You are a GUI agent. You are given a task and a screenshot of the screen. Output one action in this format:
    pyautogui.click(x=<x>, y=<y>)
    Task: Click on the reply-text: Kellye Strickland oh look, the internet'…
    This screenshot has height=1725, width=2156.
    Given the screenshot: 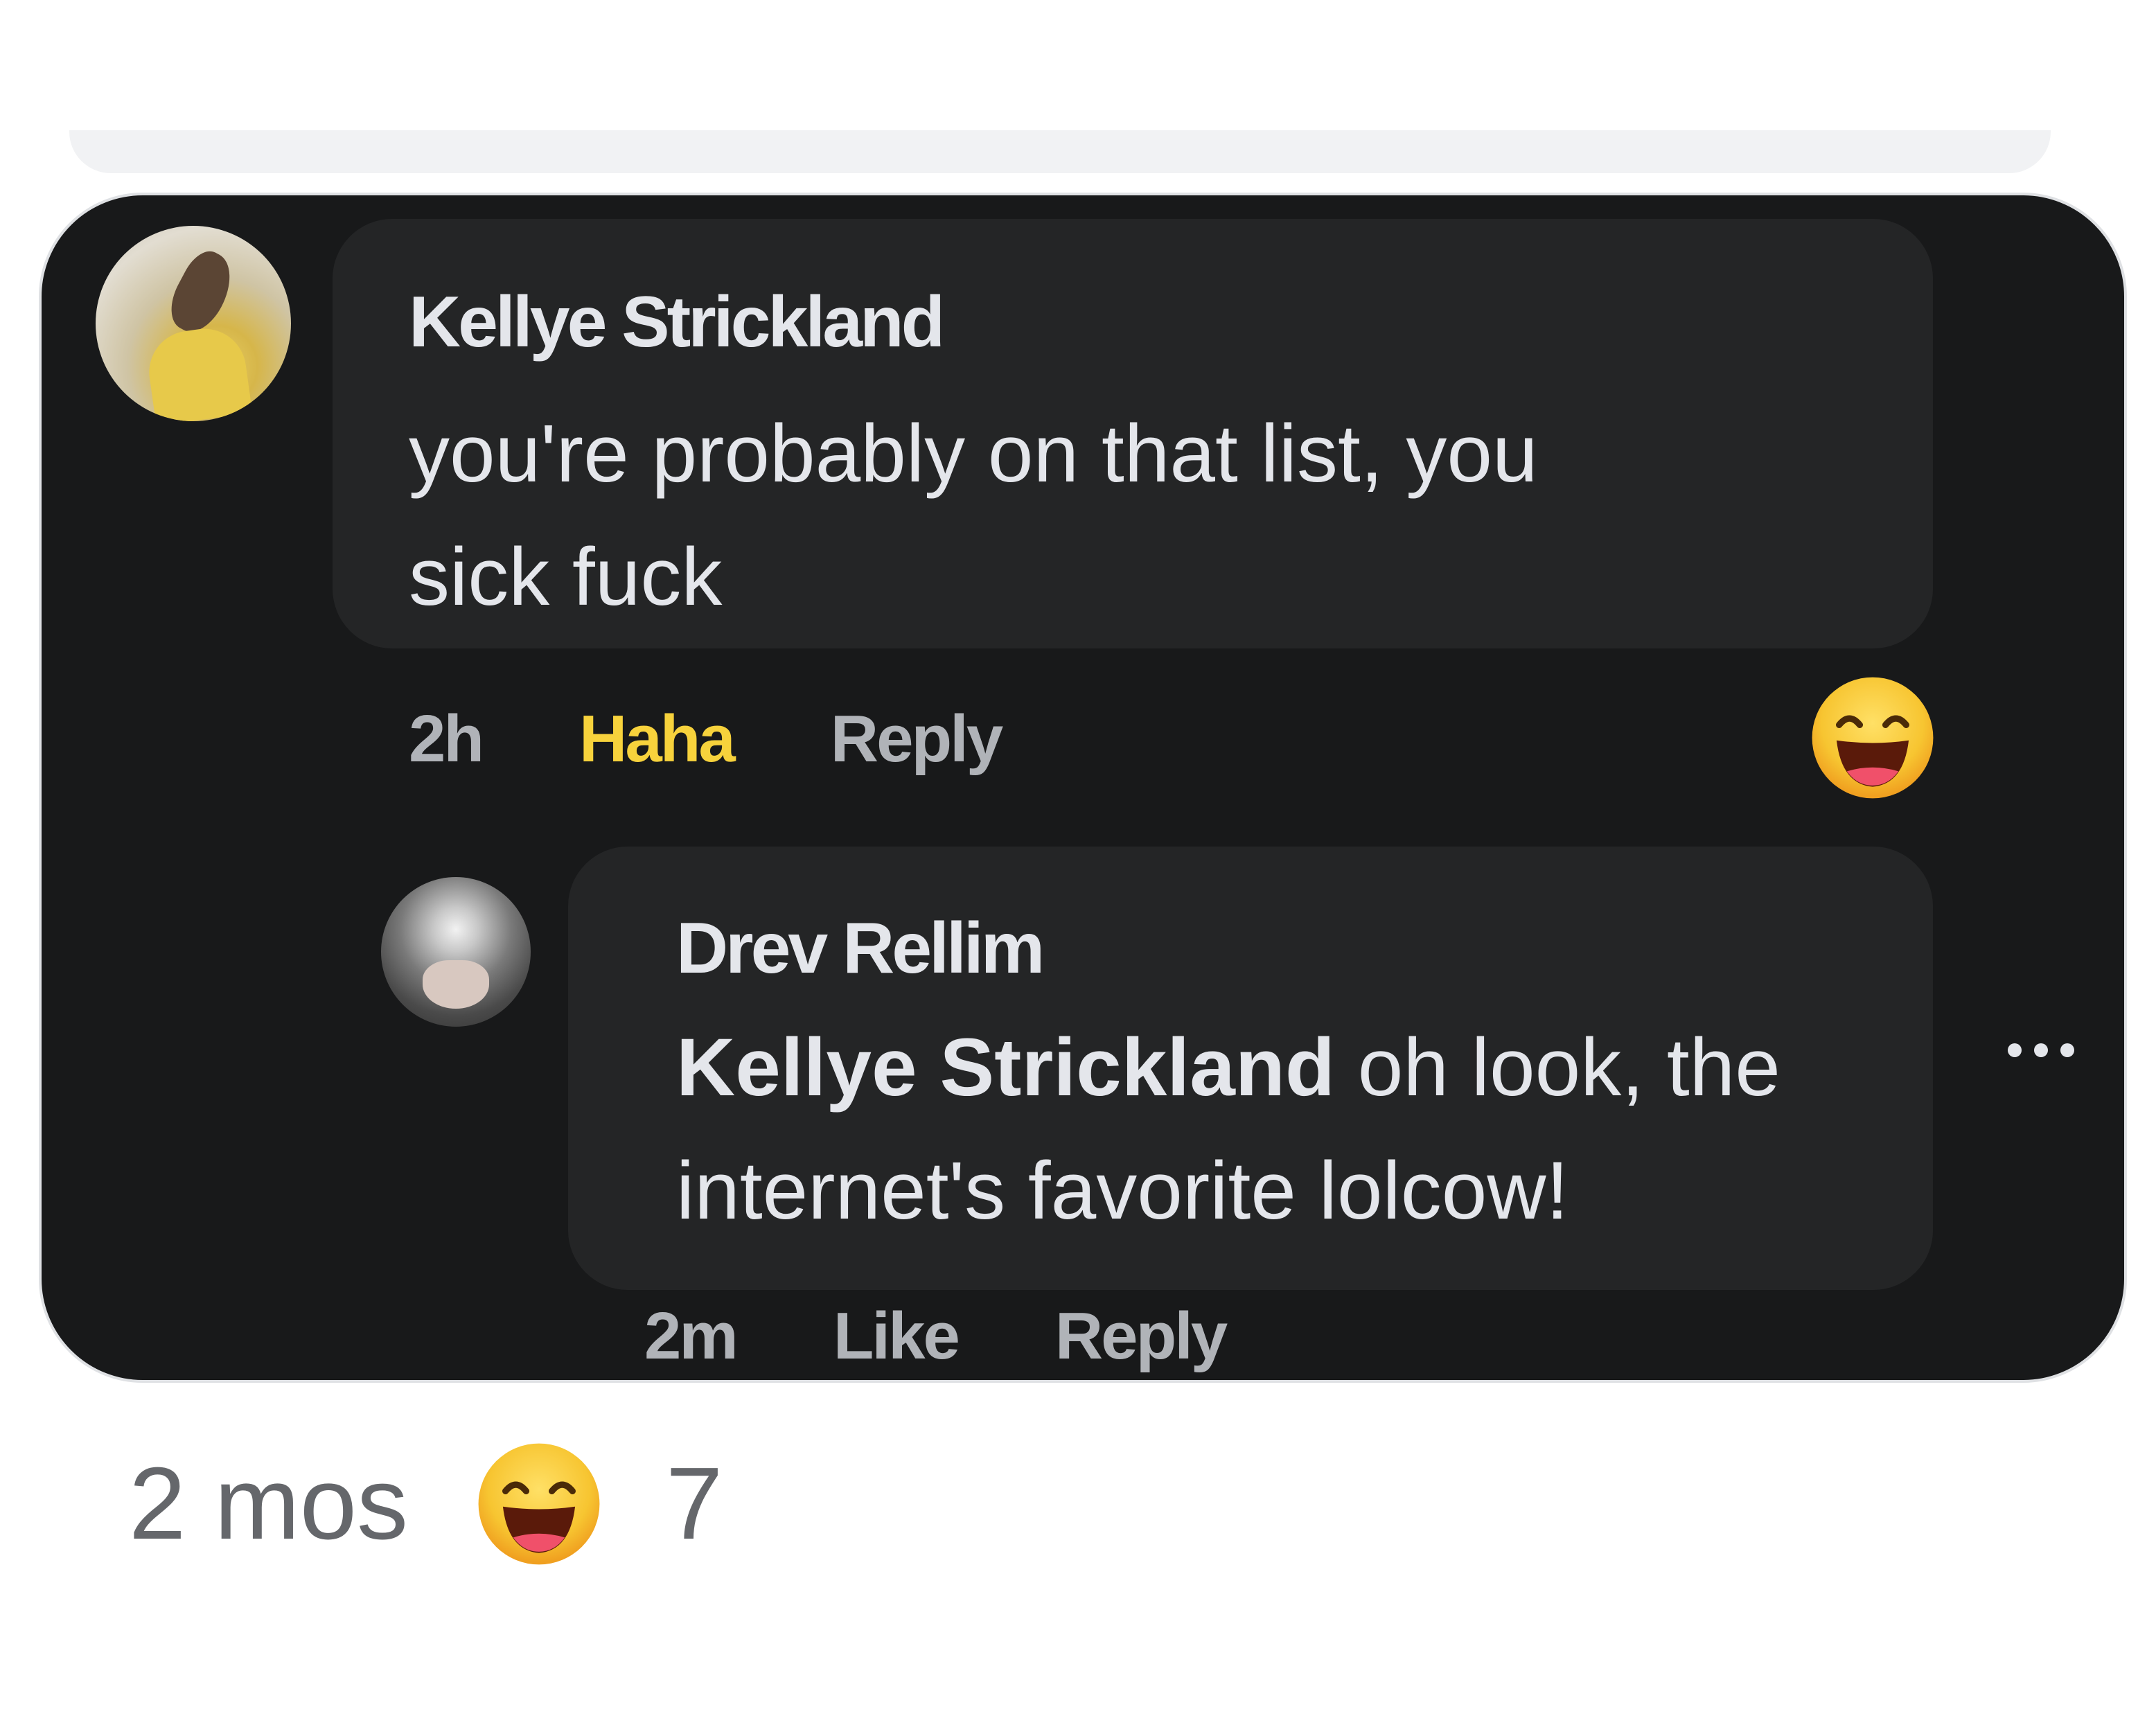 What is the action you would take?
    pyautogui.click(x=1228, y=1129)
    